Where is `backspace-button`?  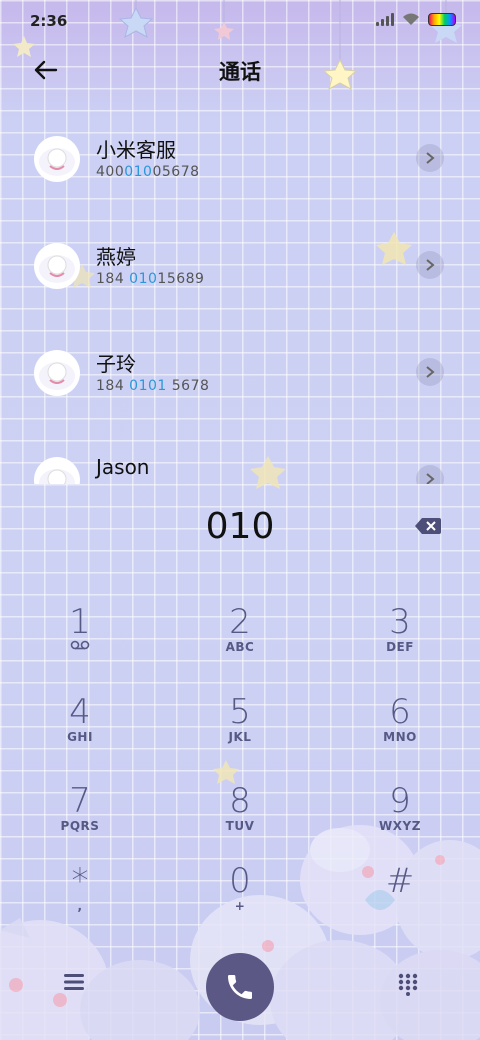
backspace-button is located at coordinates (428, 526).